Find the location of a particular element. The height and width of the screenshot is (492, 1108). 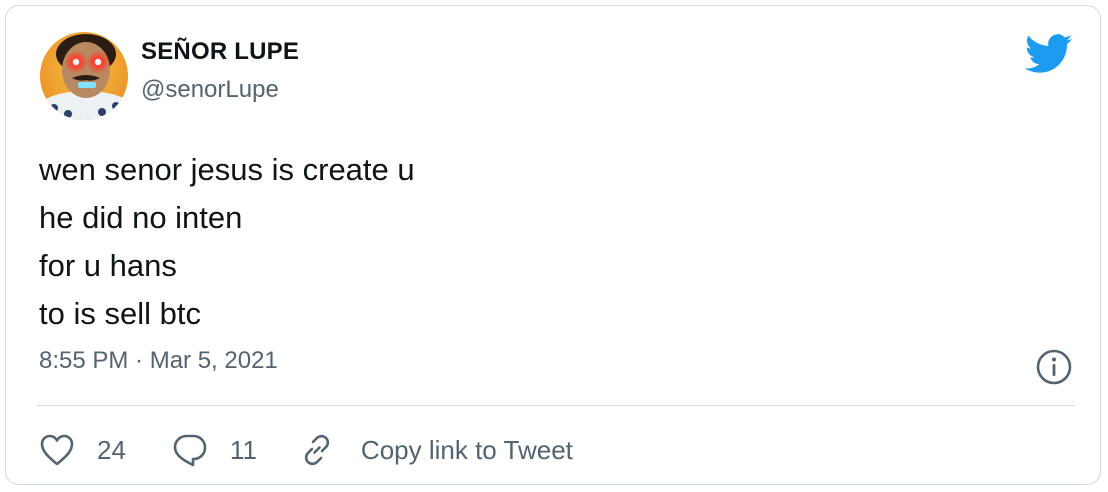

tweet-text-line: wen senor jesus is create u is located at coordinates (227, 169).